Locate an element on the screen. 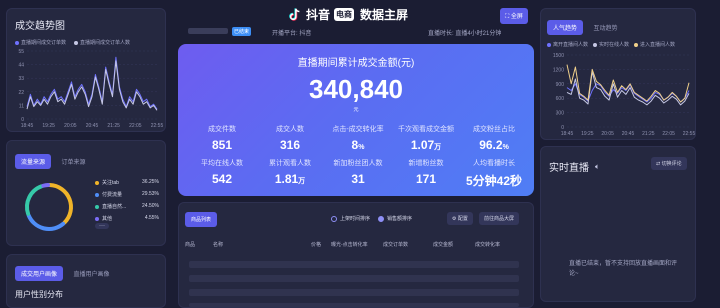  tab-product-list: 商品列表 is located at coordinates (201, 219).